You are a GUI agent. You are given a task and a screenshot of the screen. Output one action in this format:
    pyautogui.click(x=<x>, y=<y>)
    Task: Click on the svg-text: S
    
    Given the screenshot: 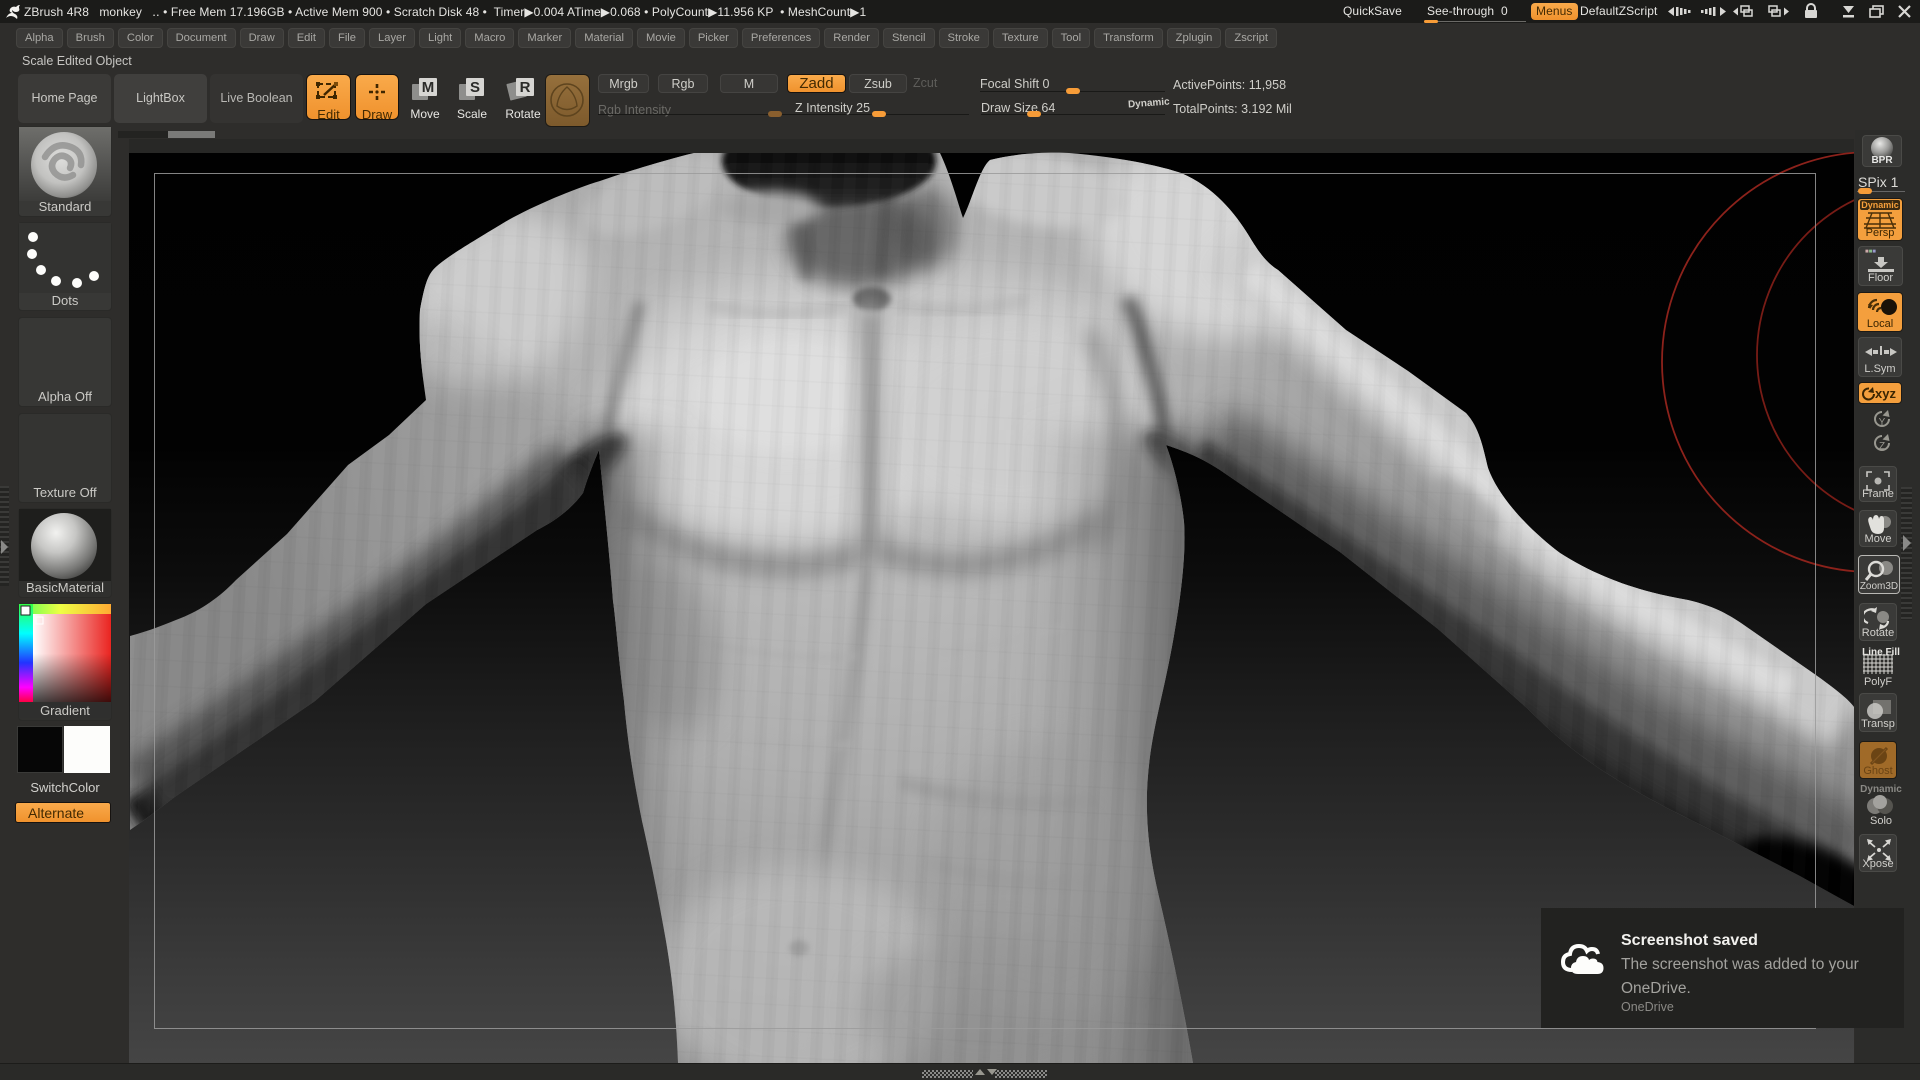 What is the action you would take?
    pyautogui.click(x=475, y=87)
    